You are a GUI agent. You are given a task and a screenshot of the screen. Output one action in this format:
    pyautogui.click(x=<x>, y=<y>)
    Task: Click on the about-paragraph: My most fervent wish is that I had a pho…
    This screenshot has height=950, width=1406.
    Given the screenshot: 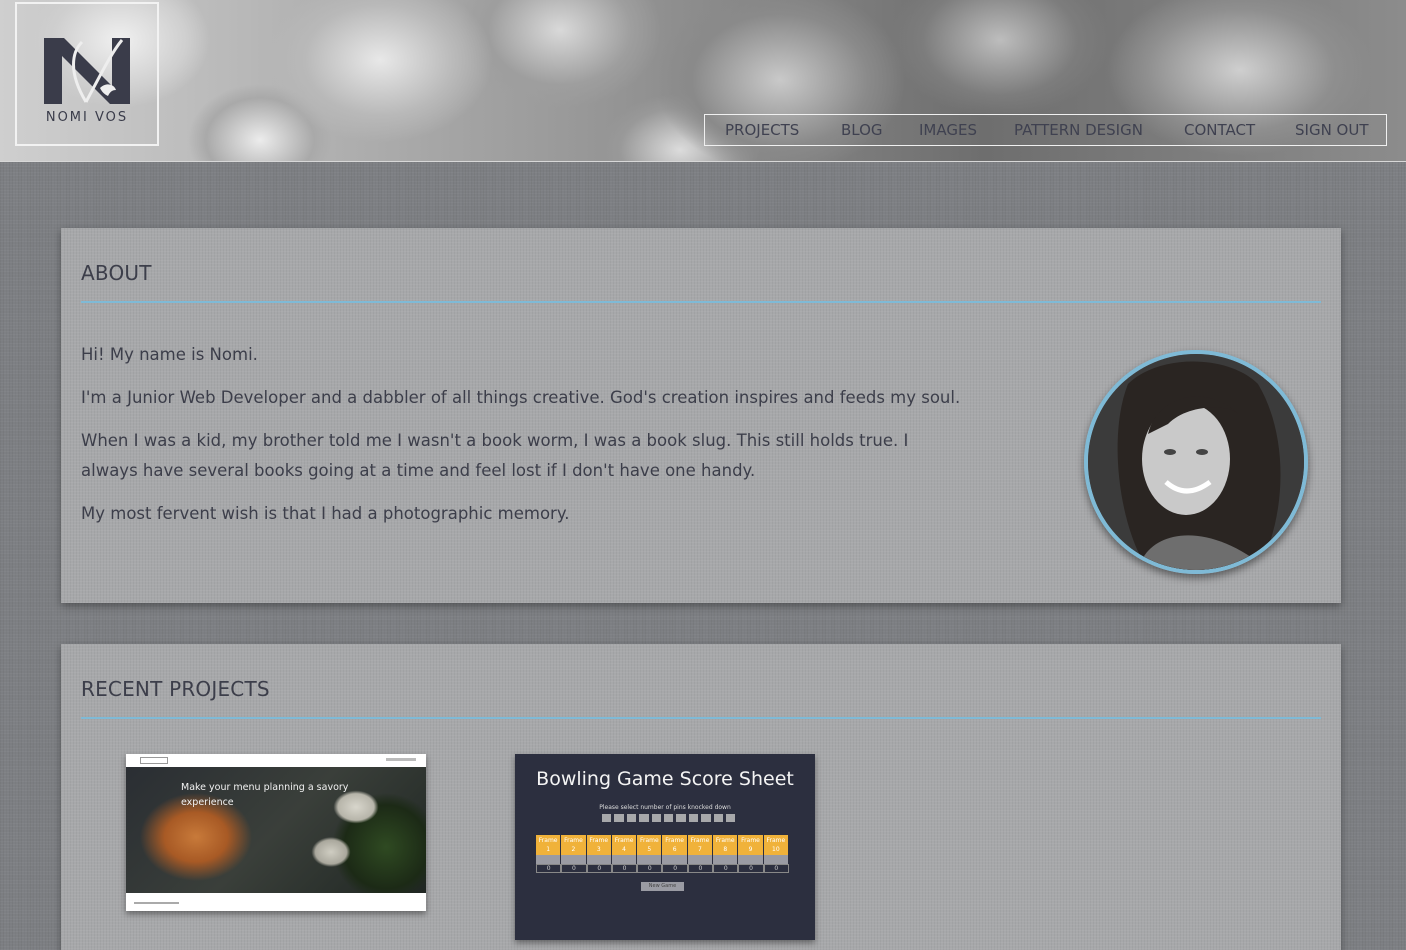 What is the action you would take?
    pyautogui.click(x=325, y=513)
    